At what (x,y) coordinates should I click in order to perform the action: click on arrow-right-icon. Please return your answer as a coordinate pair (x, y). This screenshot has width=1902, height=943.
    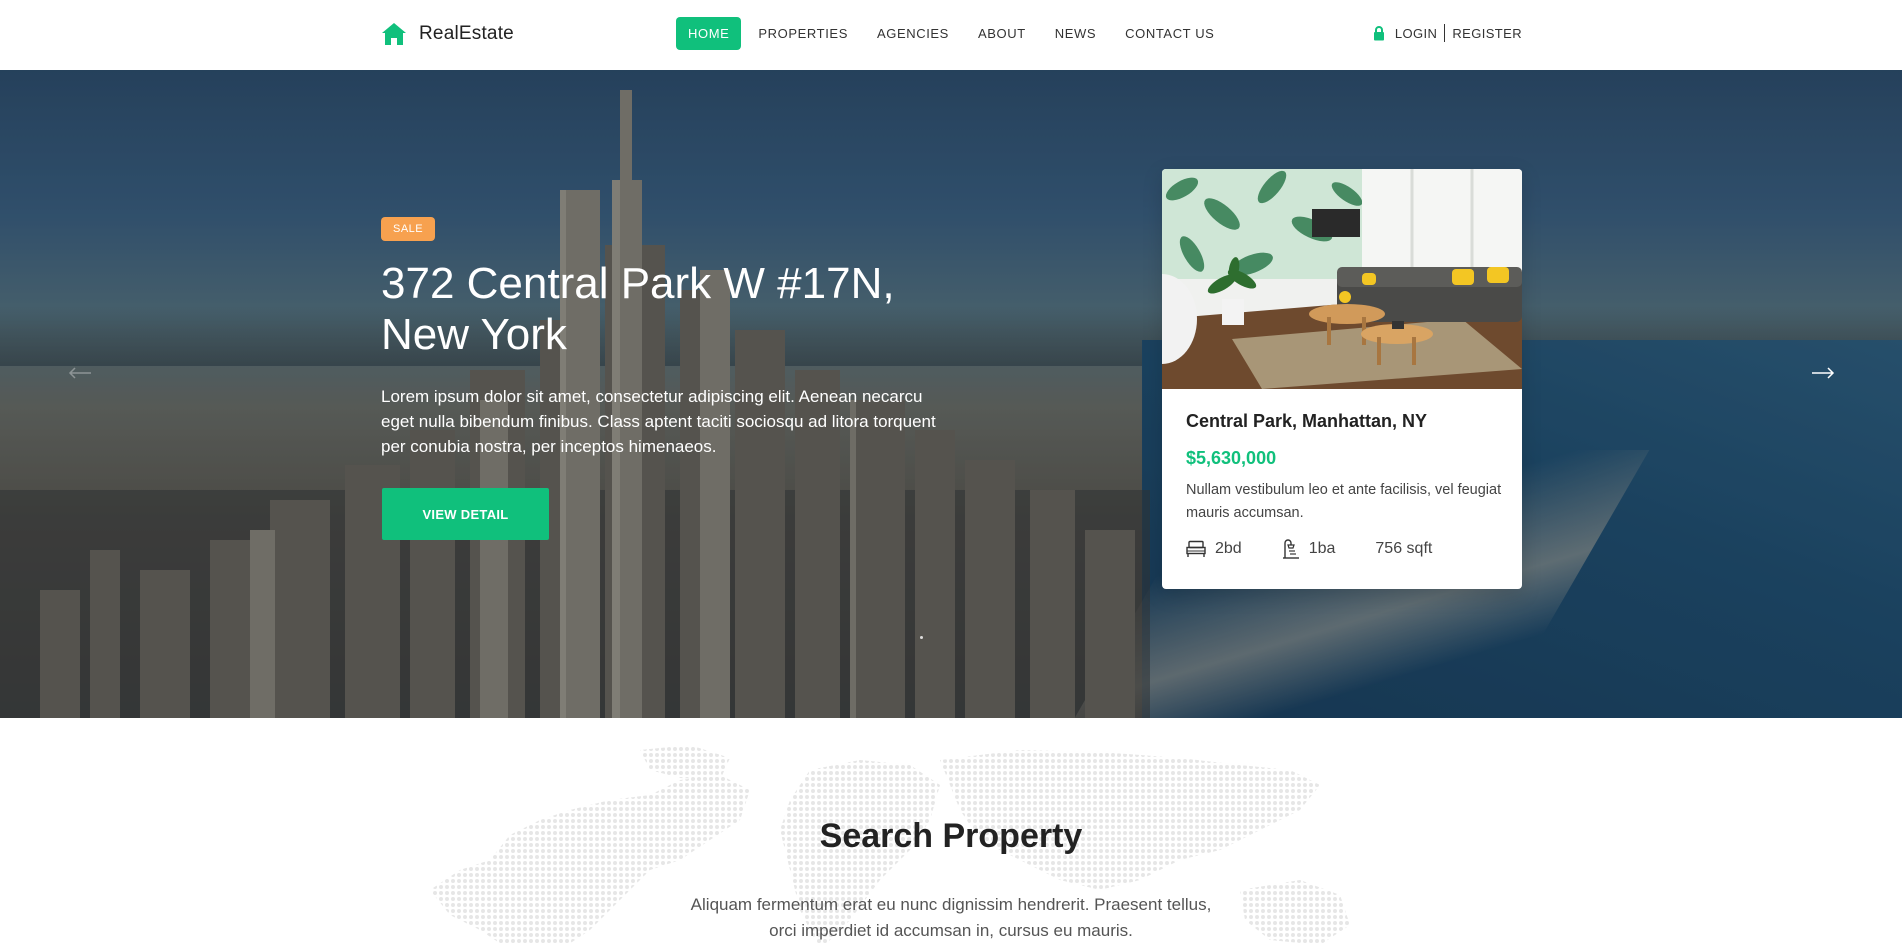
    Looking at the image, I should click on (1823, 373).